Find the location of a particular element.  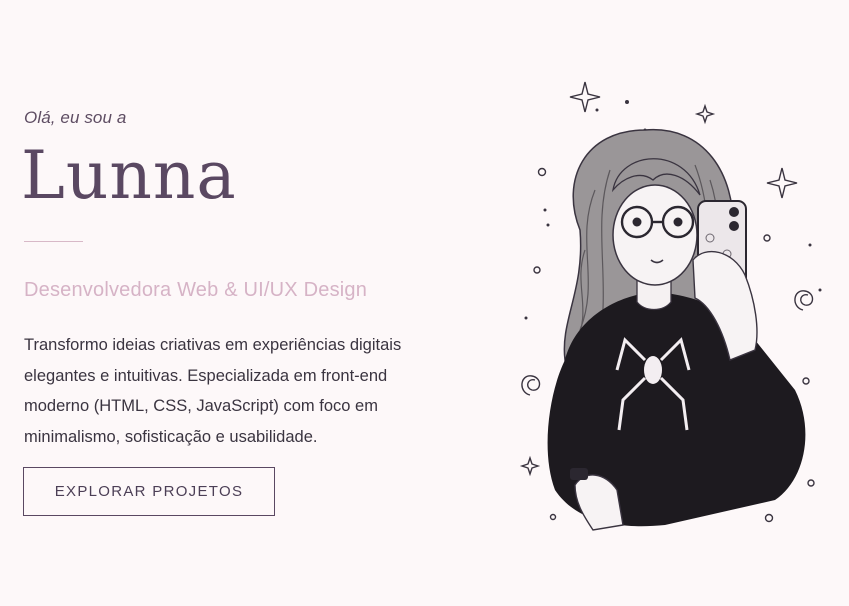

role-subtitle: Desenvolvedora Web & UI/UX Design is located at coordinates (196, 290).